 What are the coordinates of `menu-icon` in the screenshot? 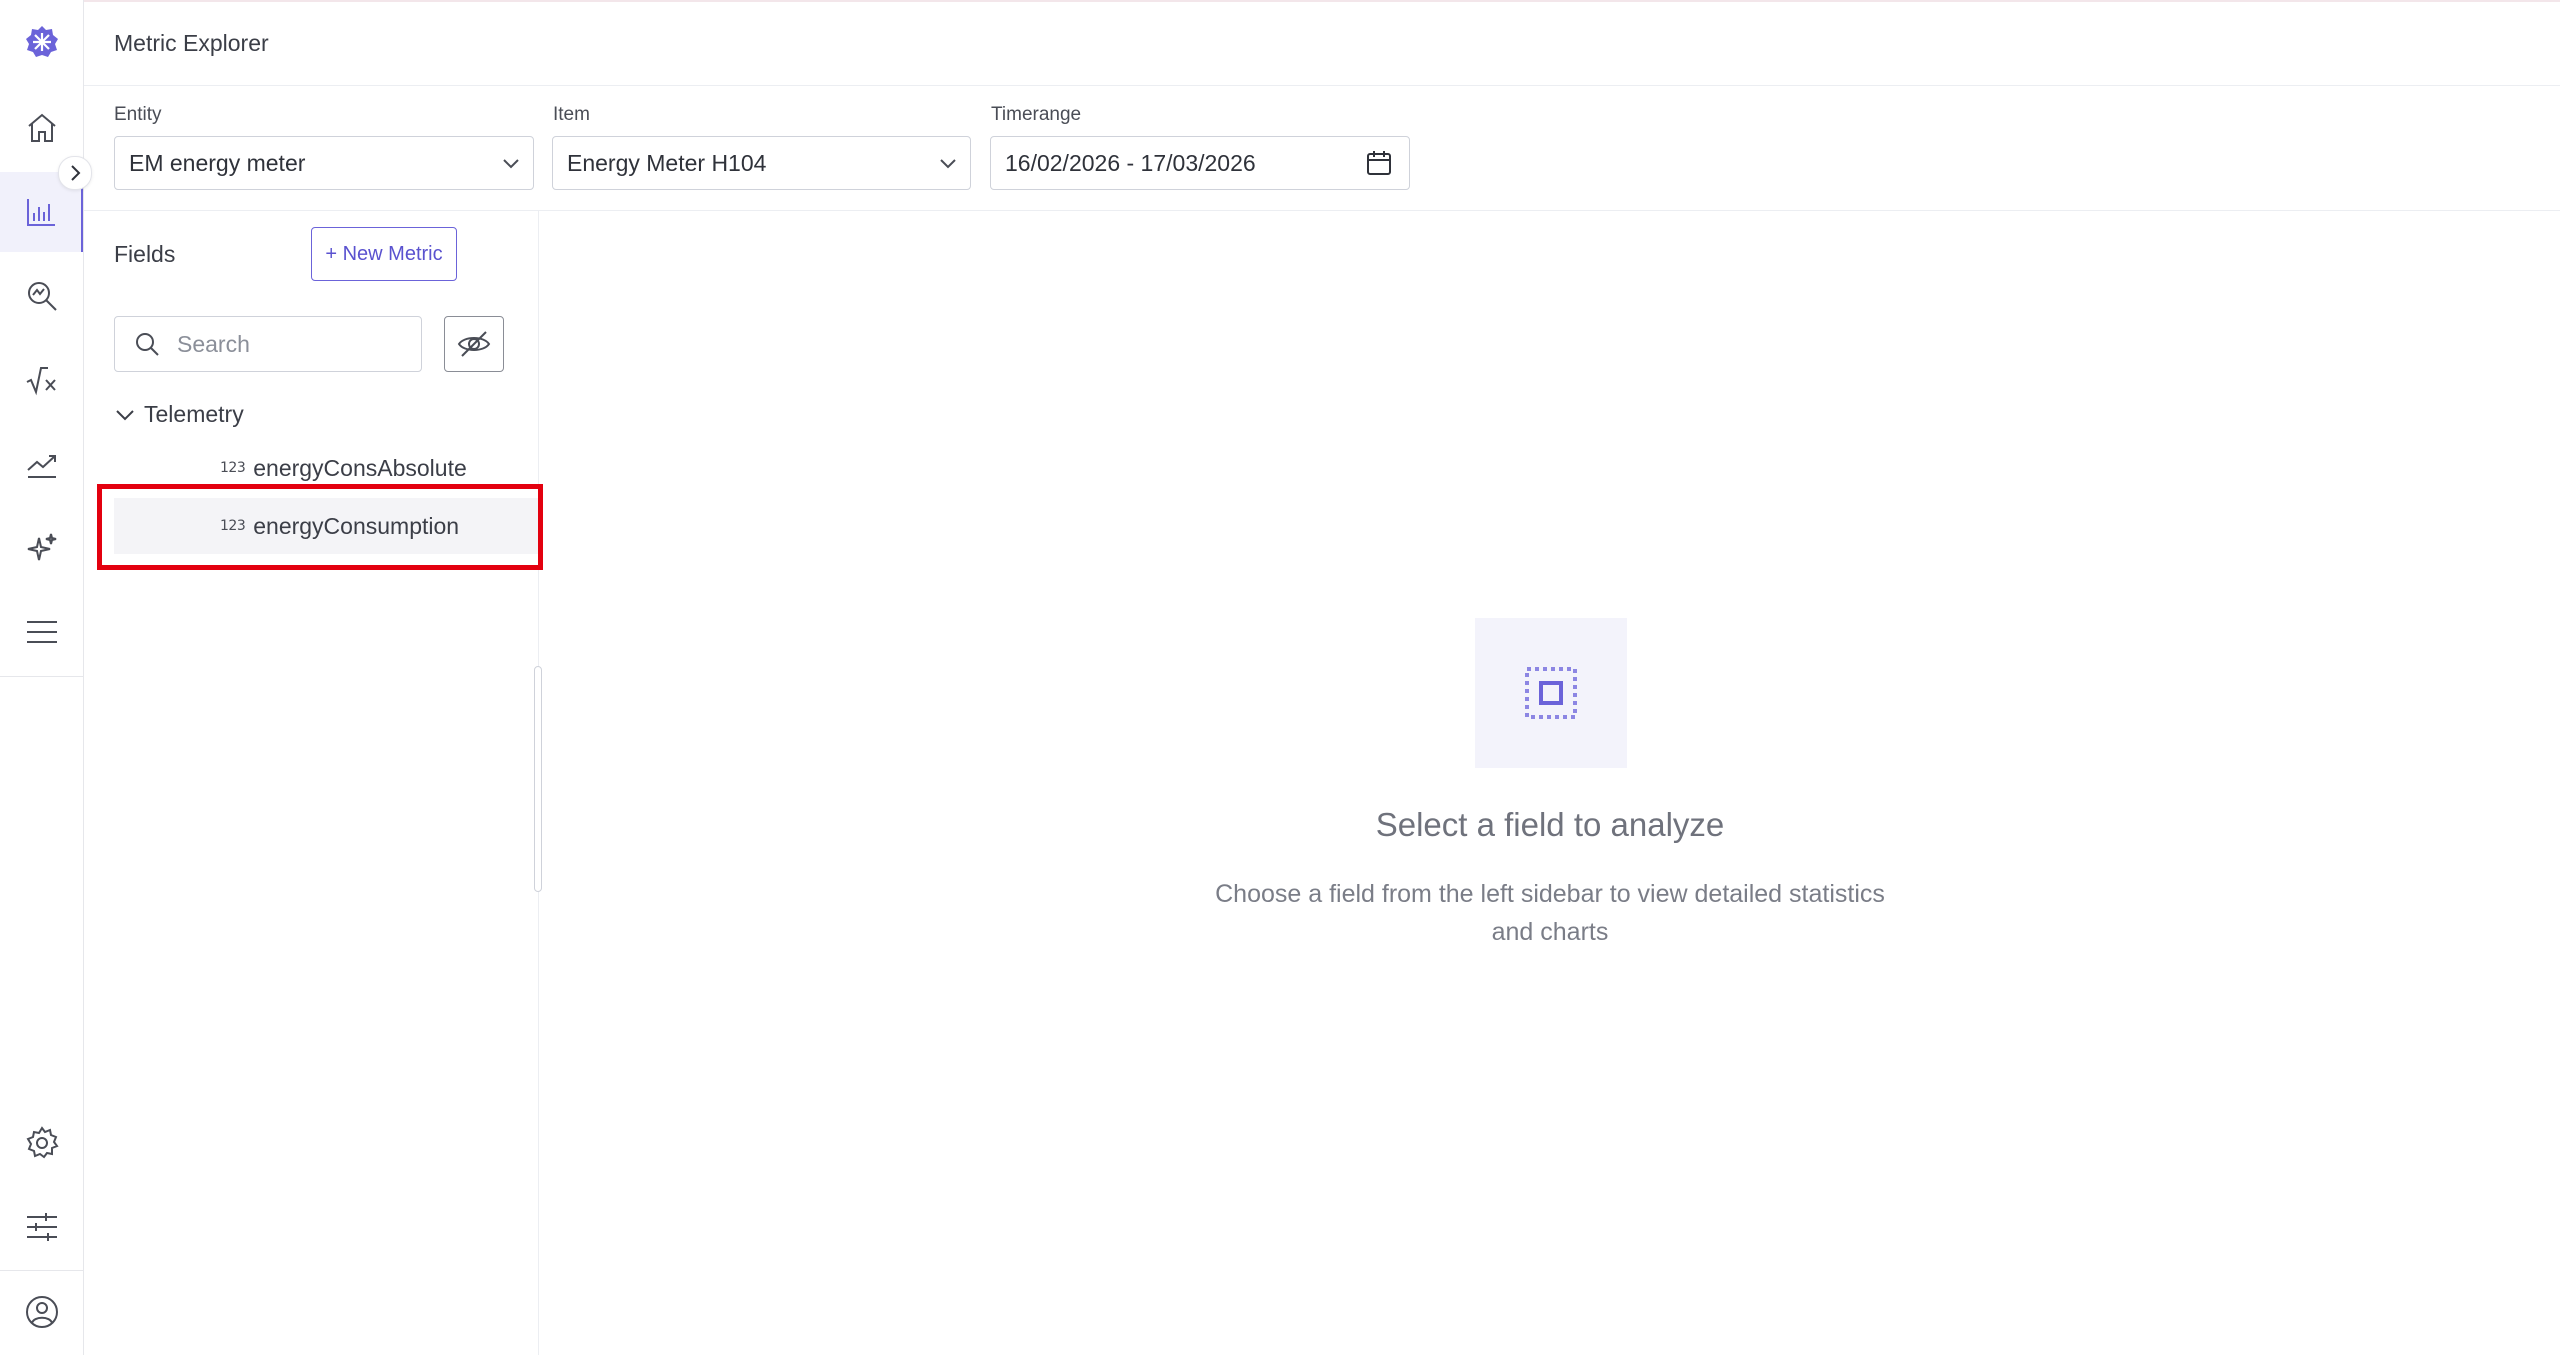 It's located at (41, 632).